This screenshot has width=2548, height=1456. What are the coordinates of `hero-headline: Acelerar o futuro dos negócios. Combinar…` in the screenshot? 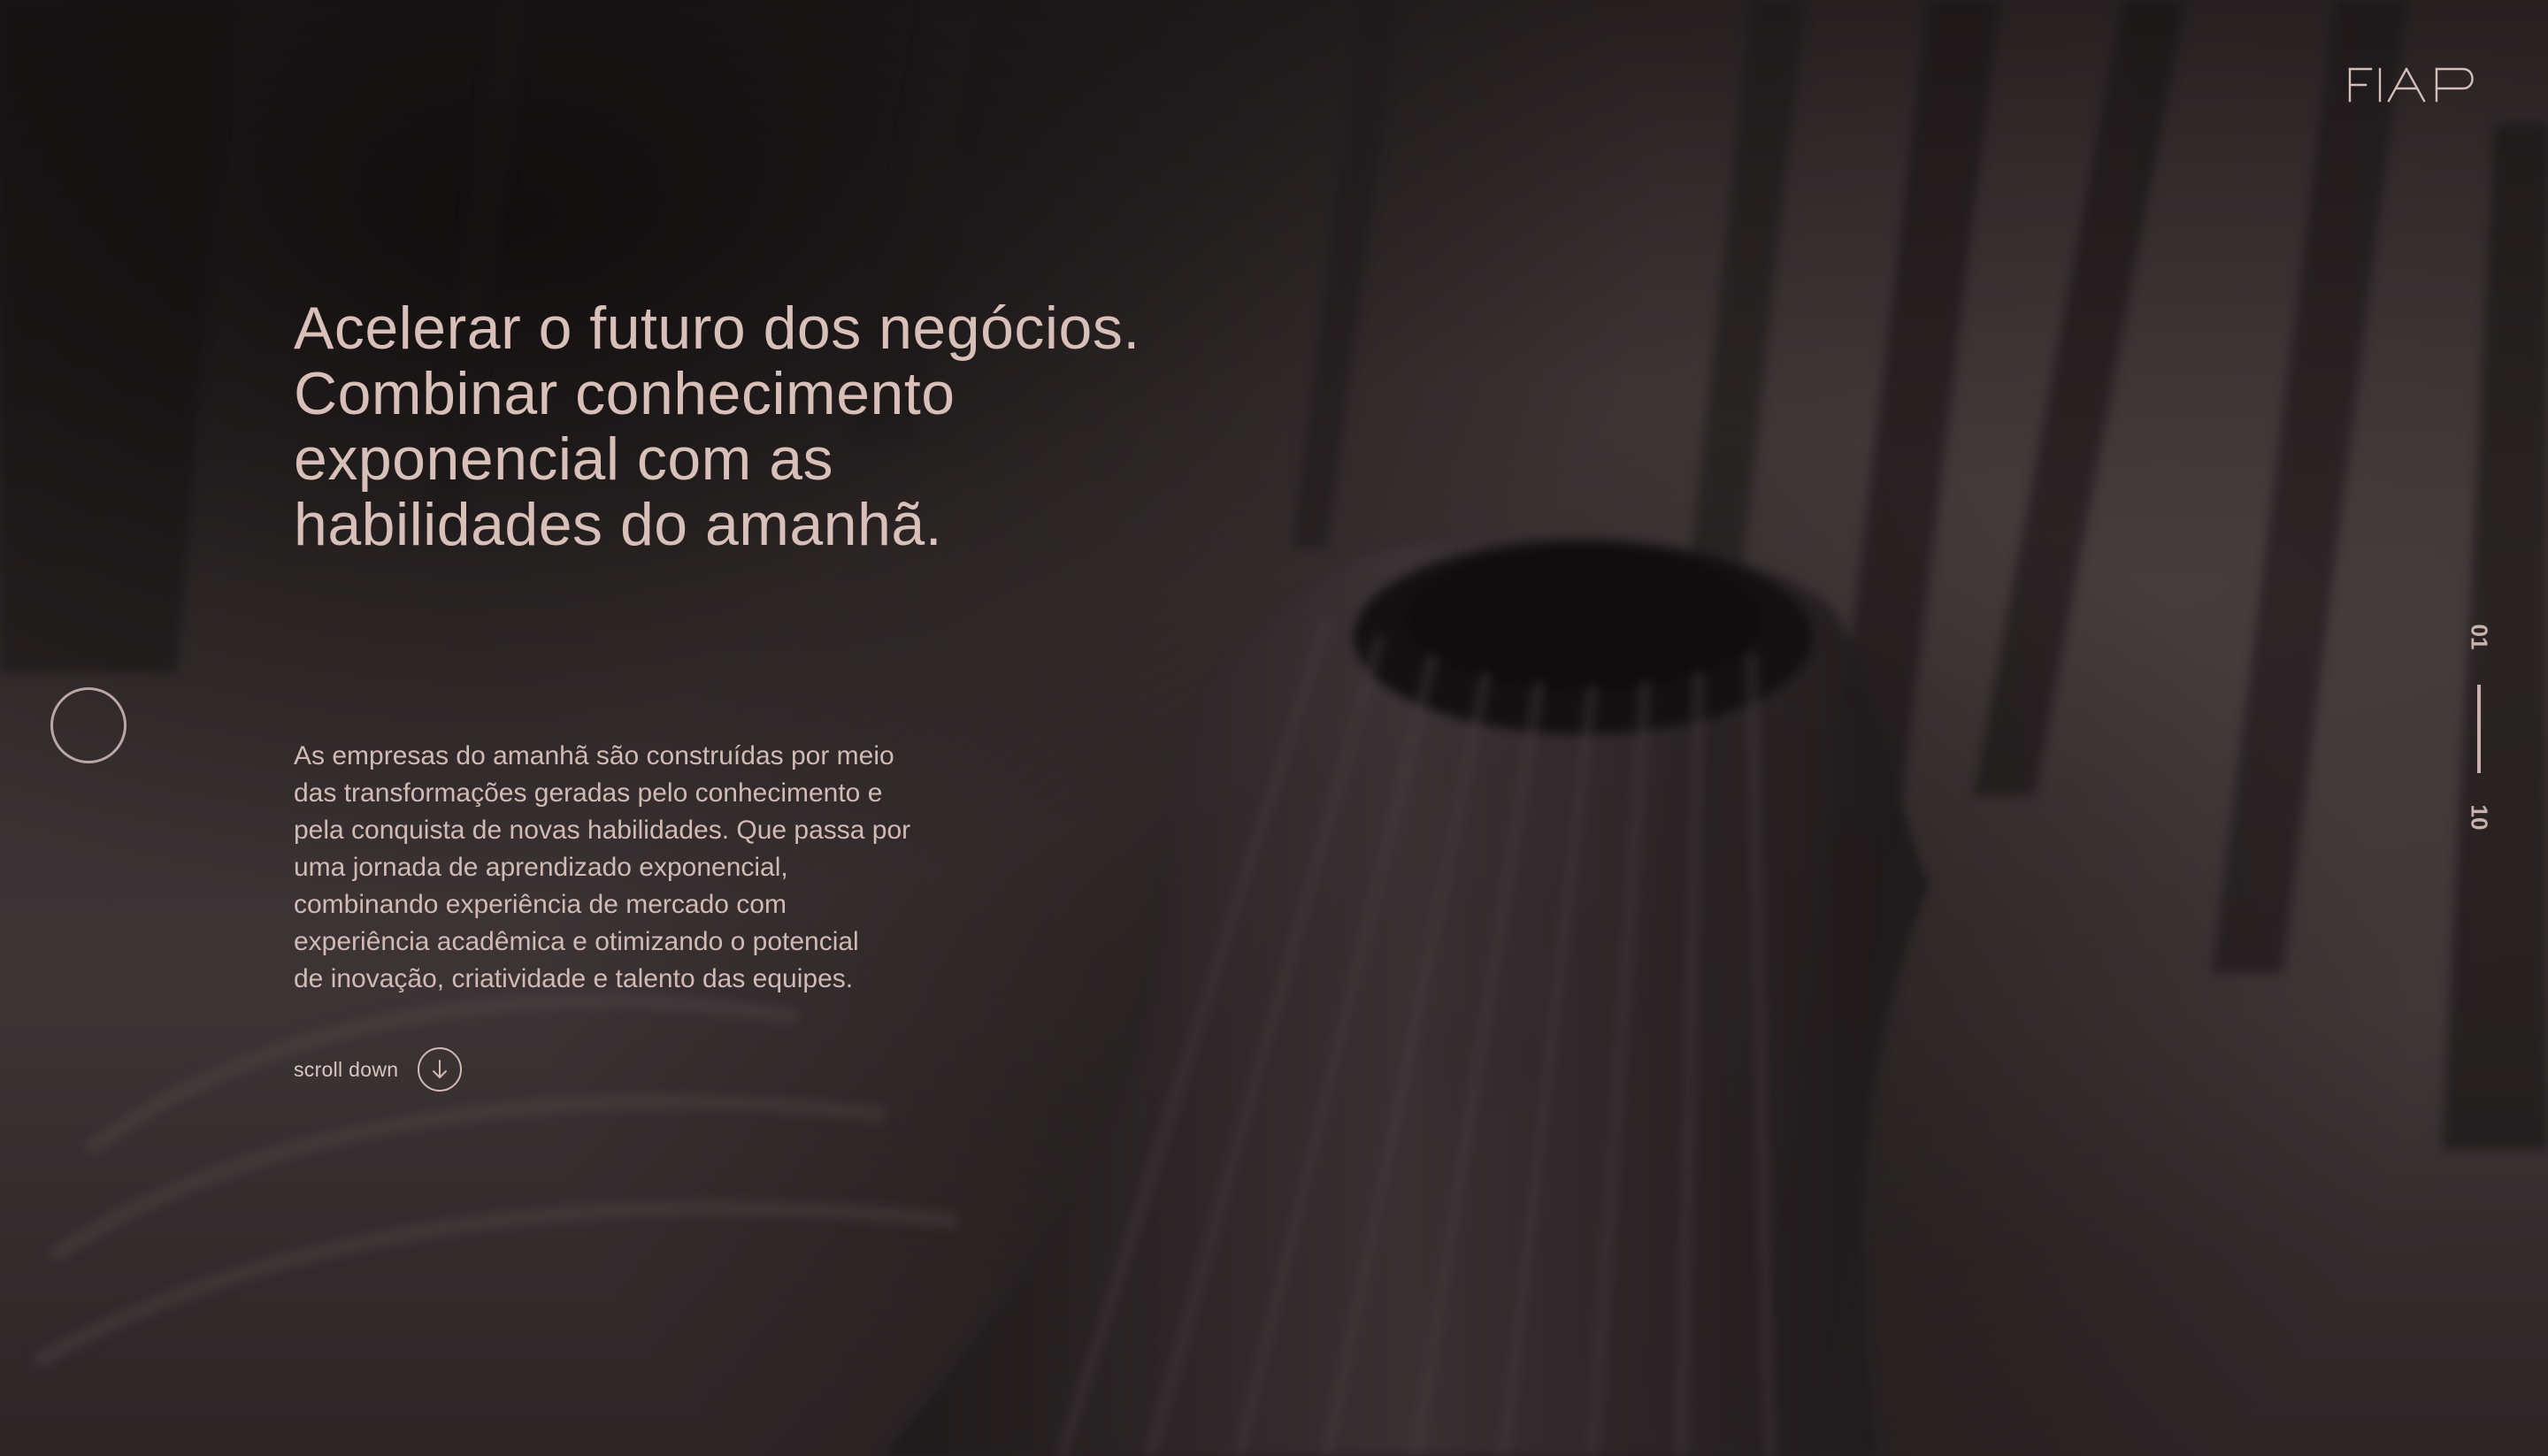 It's located at (825, 426).